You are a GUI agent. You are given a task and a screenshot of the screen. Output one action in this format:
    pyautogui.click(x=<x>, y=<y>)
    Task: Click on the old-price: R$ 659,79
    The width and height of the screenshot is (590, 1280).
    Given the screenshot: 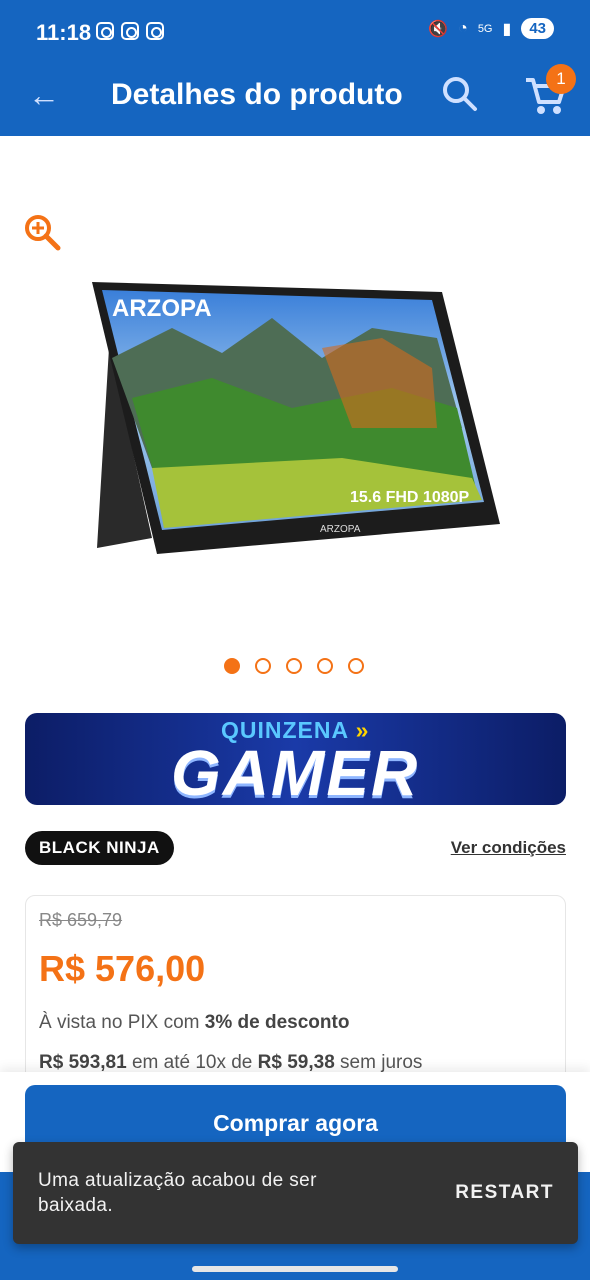 What is the action you would take?
    pyautogui.click(x=81, y=920)
    